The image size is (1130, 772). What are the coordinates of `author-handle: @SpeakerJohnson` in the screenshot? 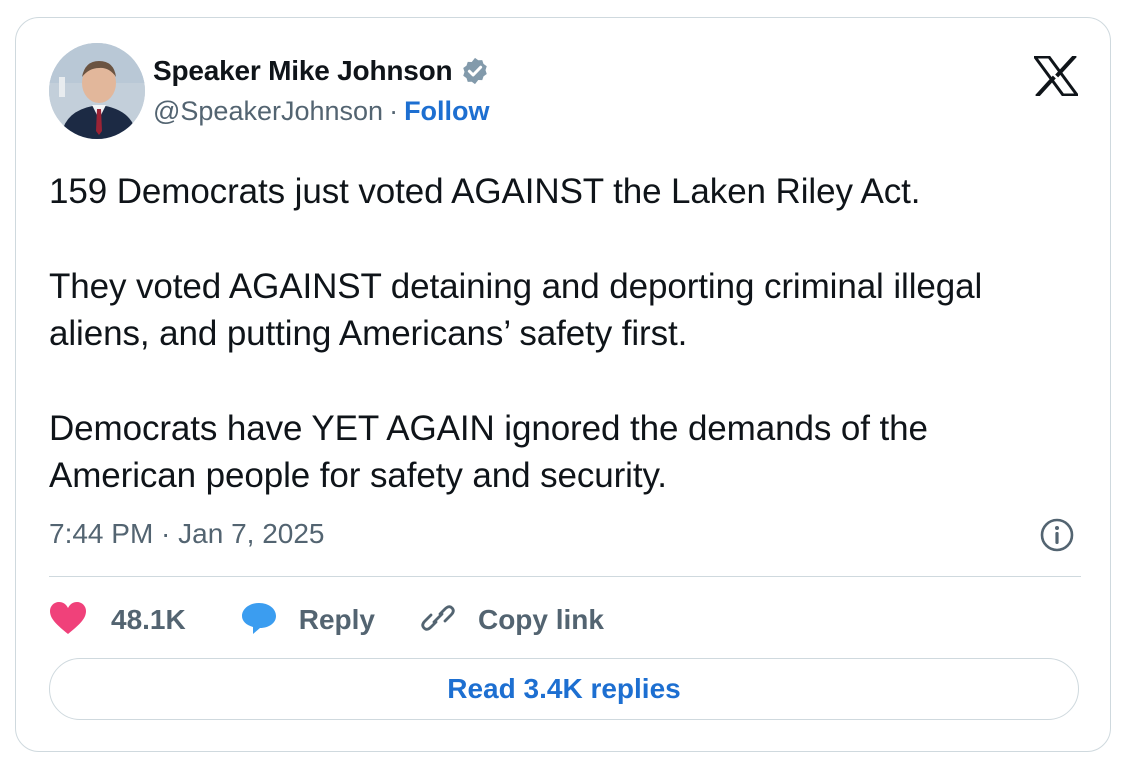 It's located at (268, 111).